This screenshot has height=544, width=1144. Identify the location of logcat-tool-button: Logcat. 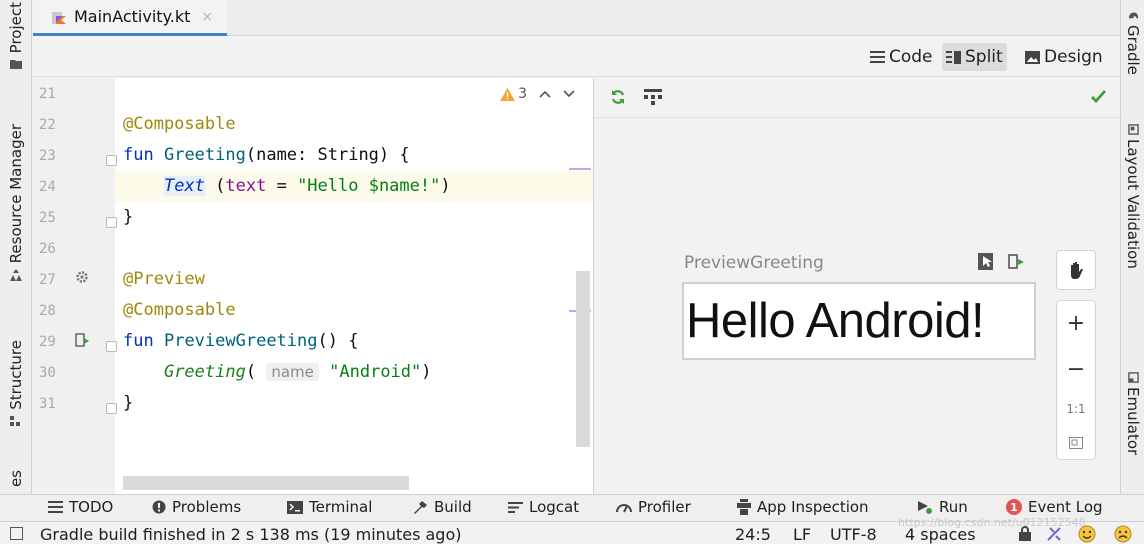
(543, 507).